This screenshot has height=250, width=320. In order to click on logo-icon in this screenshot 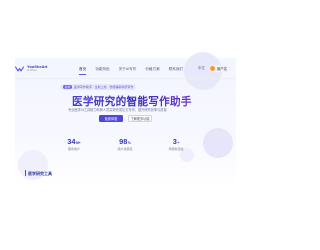, I will do `click(19, 69)`.